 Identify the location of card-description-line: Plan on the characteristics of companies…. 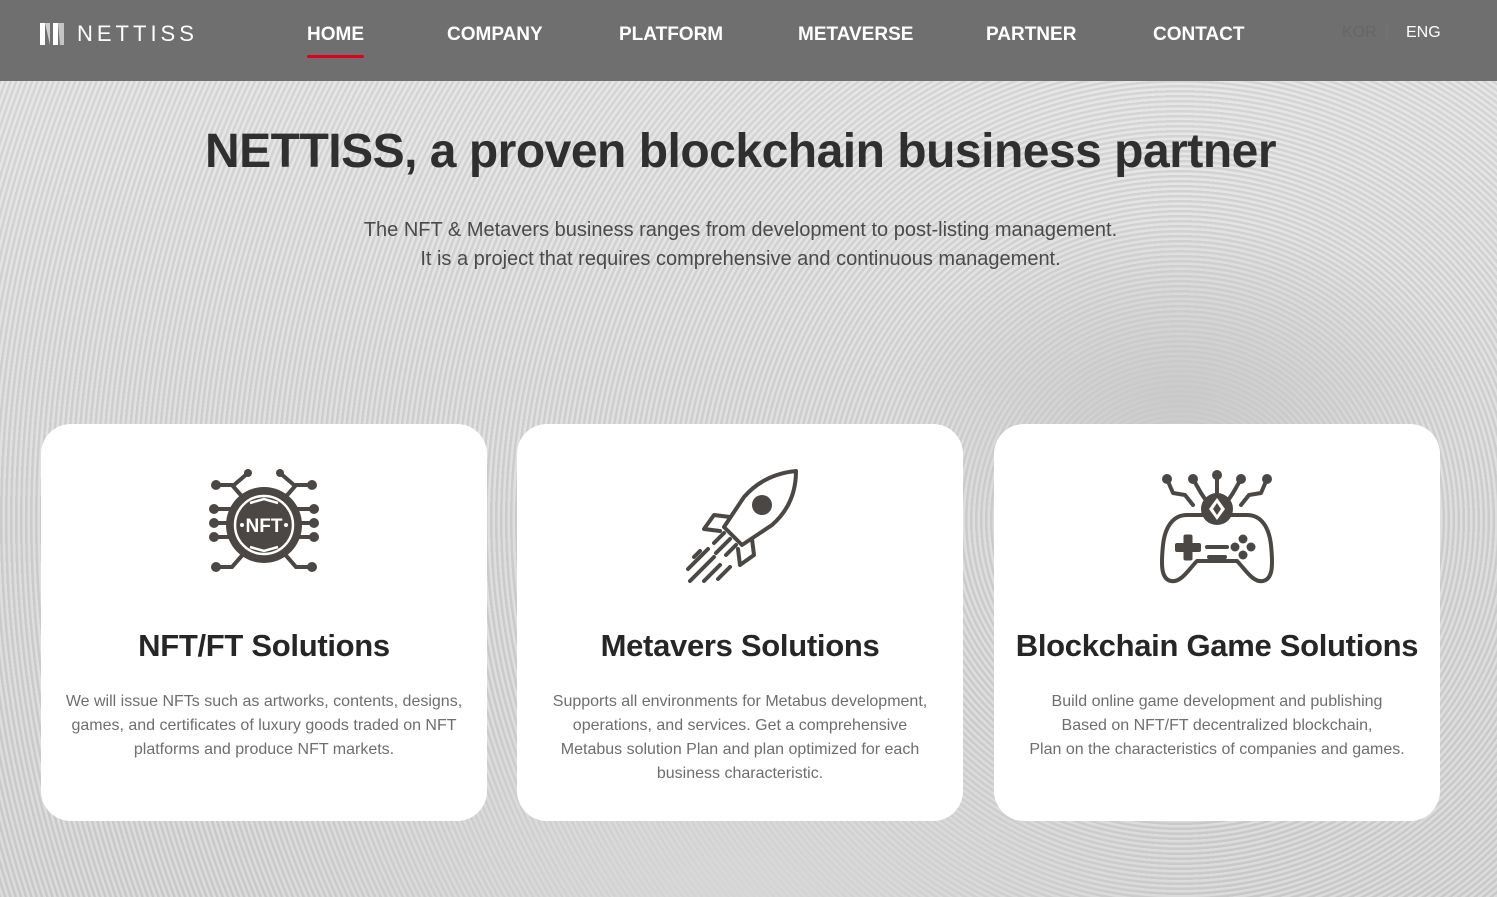
(1217, 749).